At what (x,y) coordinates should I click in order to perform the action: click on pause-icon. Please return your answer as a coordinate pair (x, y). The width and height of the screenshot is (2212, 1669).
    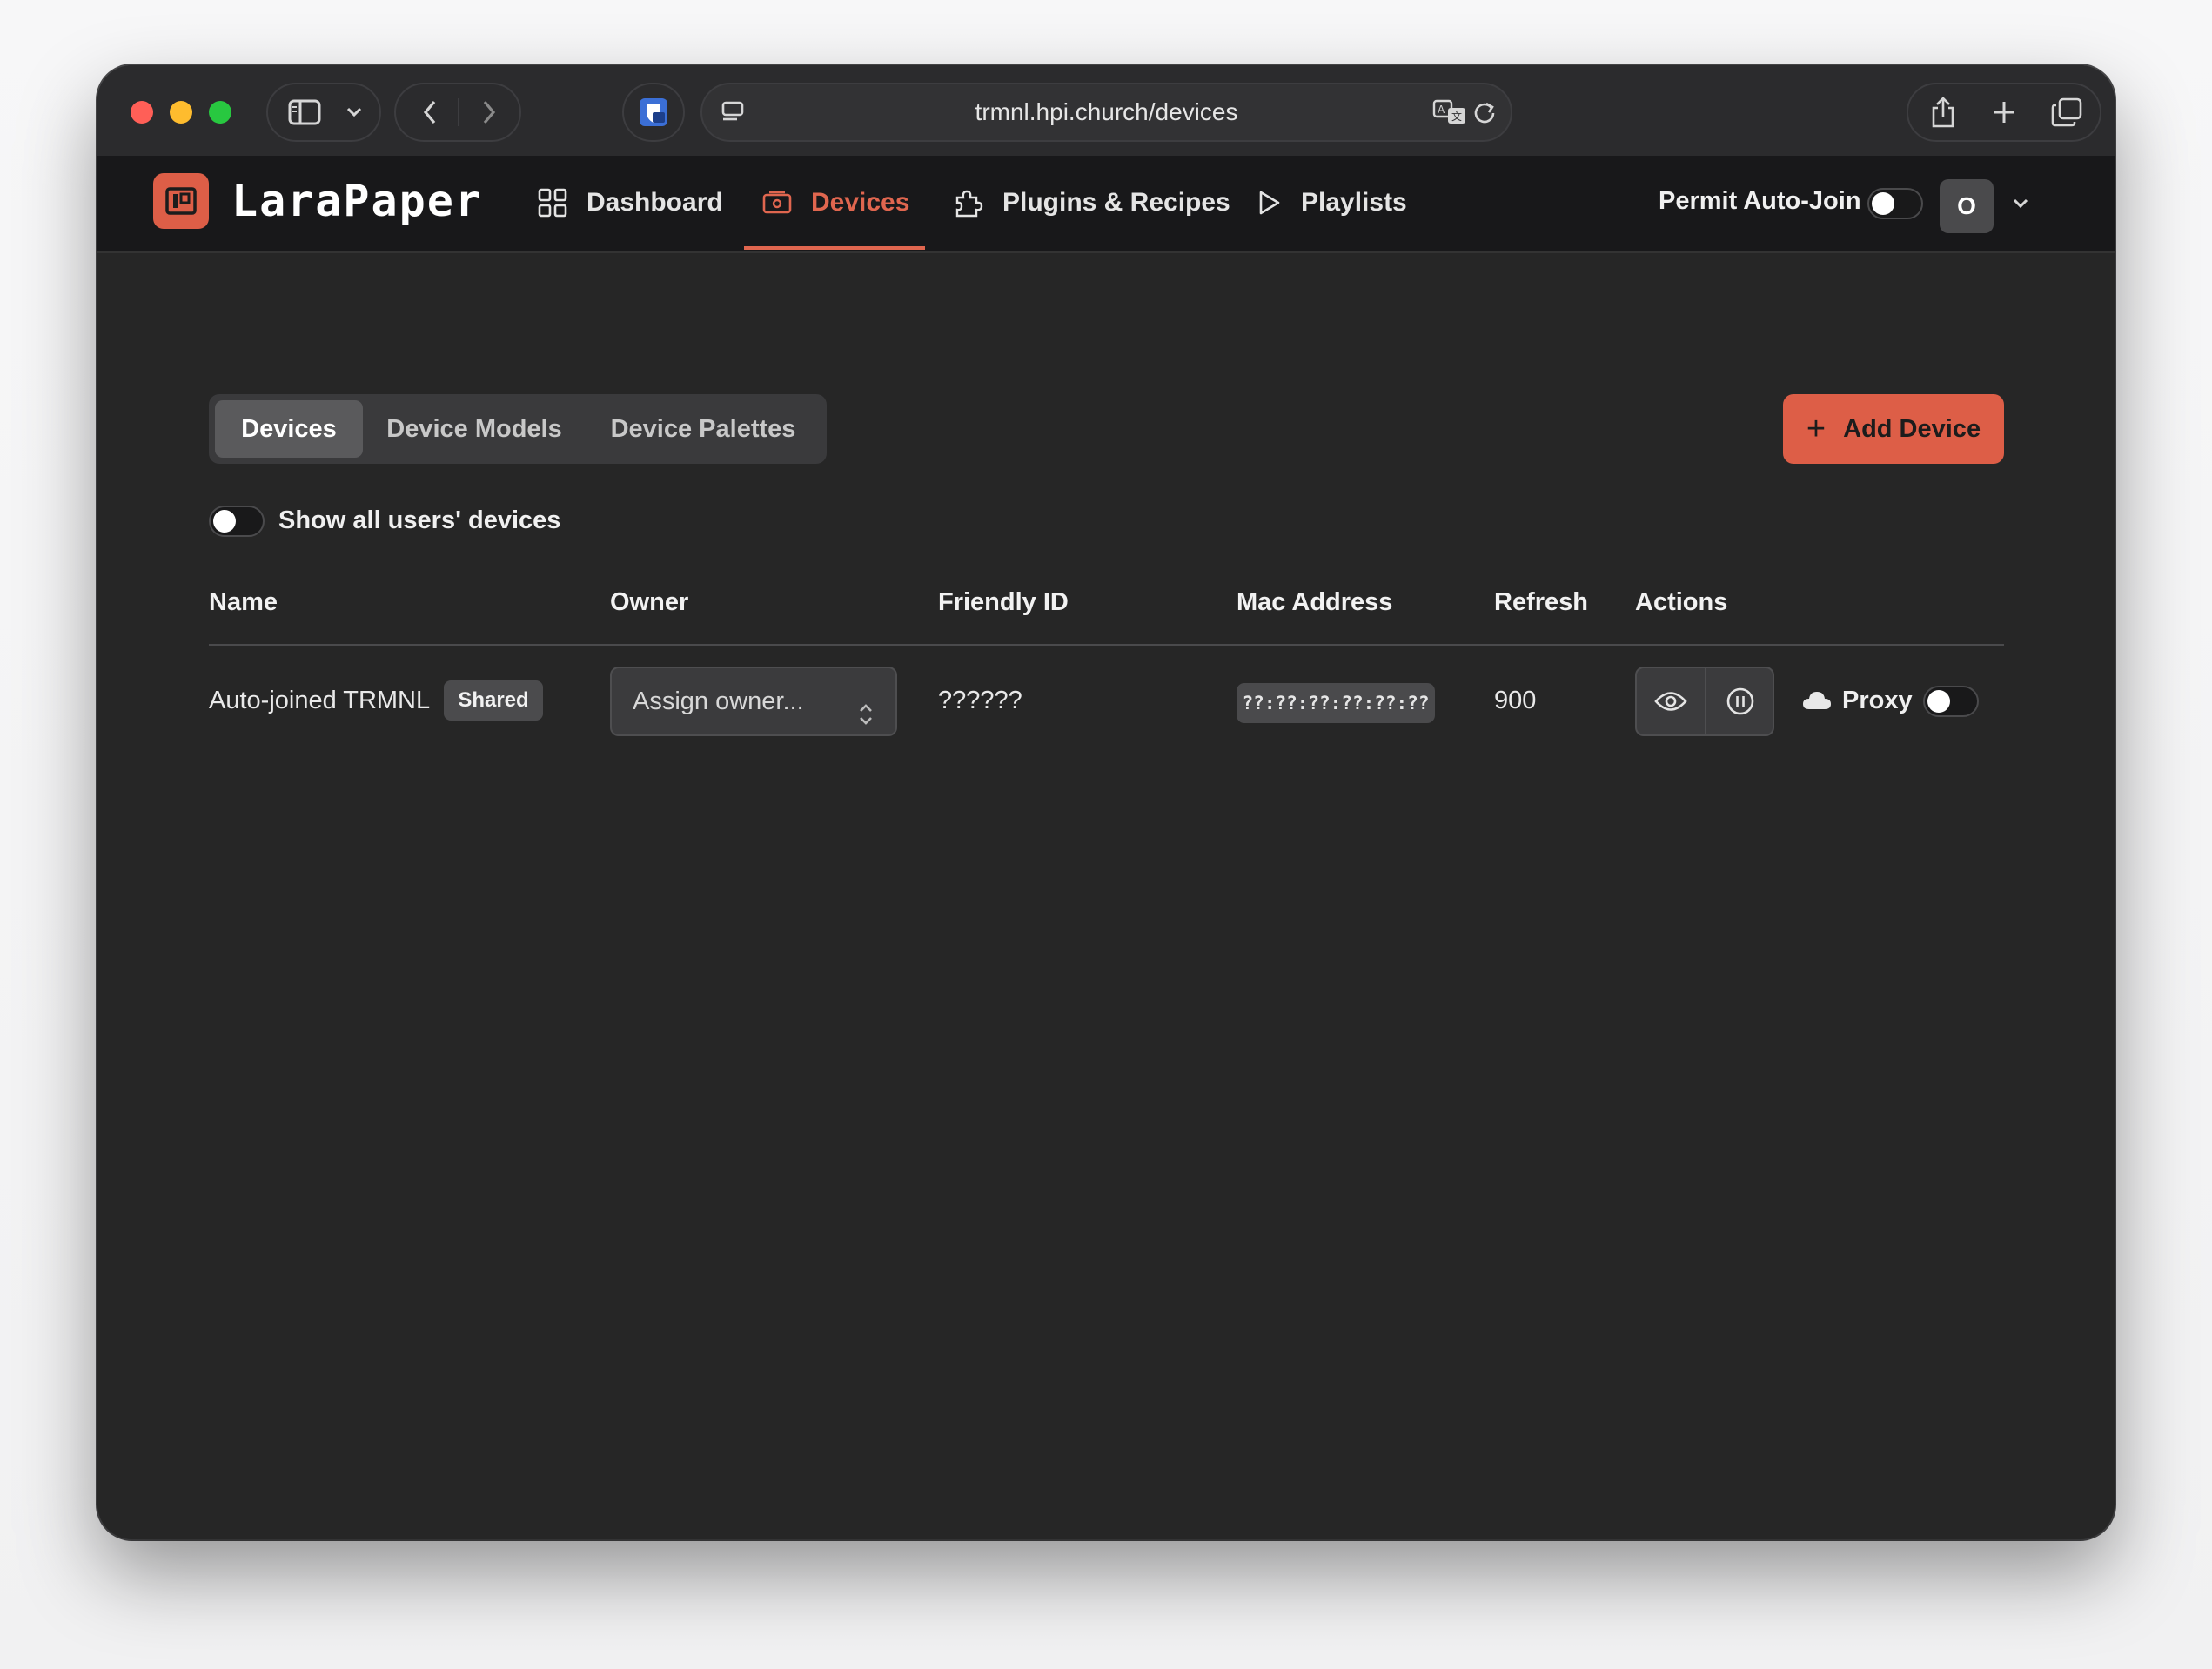
    Looking at the image, I should click on (1740, 701).